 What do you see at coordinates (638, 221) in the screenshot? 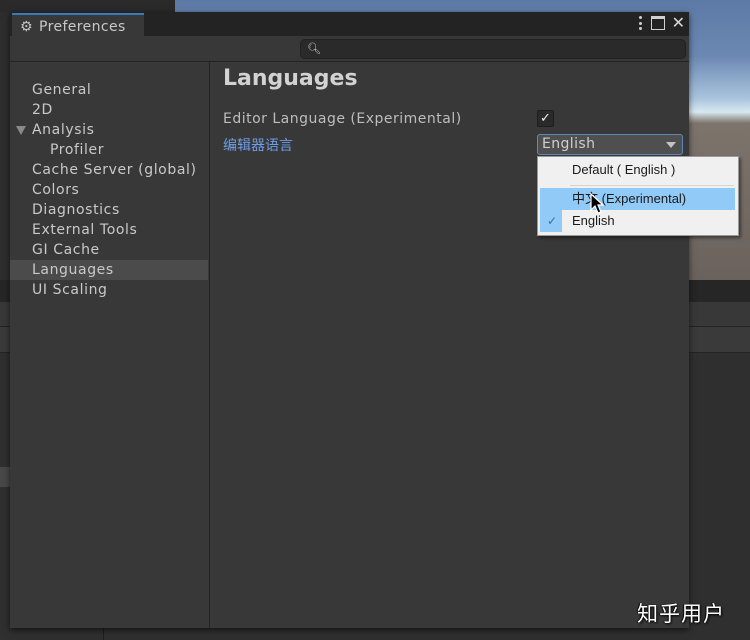
I see `menu-item-english: ✓ English` at bounding box center [638, 221].